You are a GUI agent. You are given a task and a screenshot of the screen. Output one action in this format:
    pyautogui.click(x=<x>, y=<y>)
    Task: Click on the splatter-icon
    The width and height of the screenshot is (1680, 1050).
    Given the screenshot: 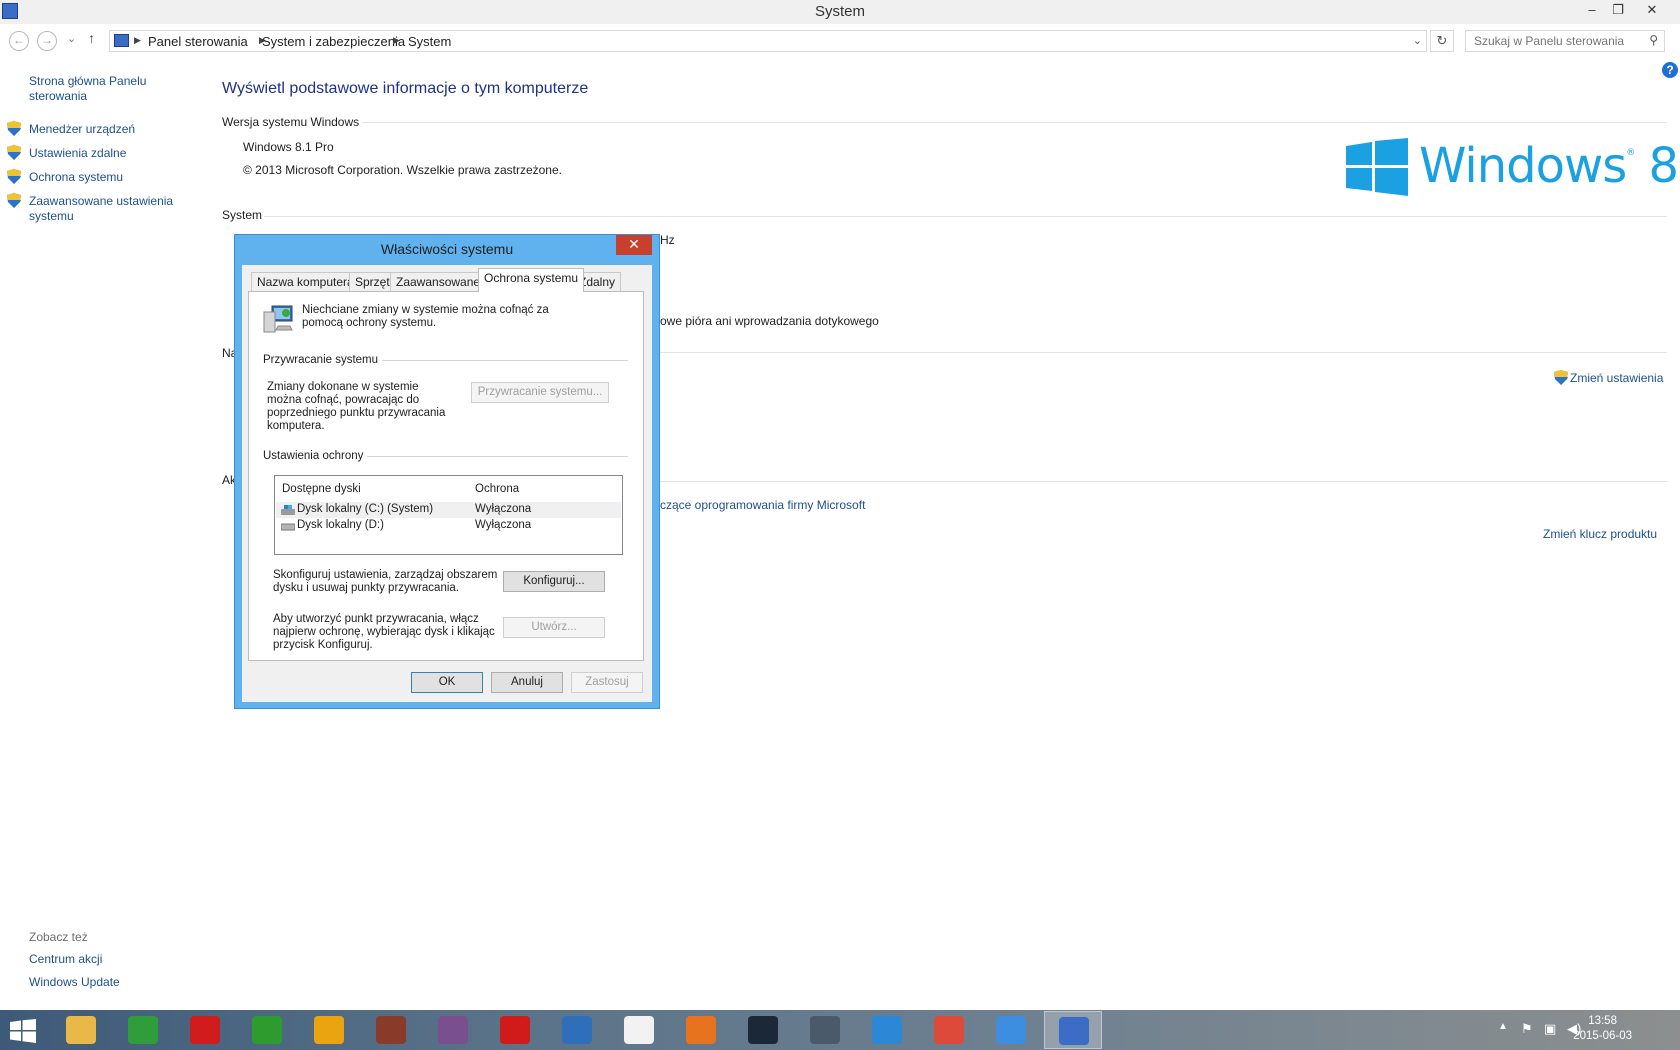 What is the action you would take?
    pyautogui.click(x=515, y=1030)
    